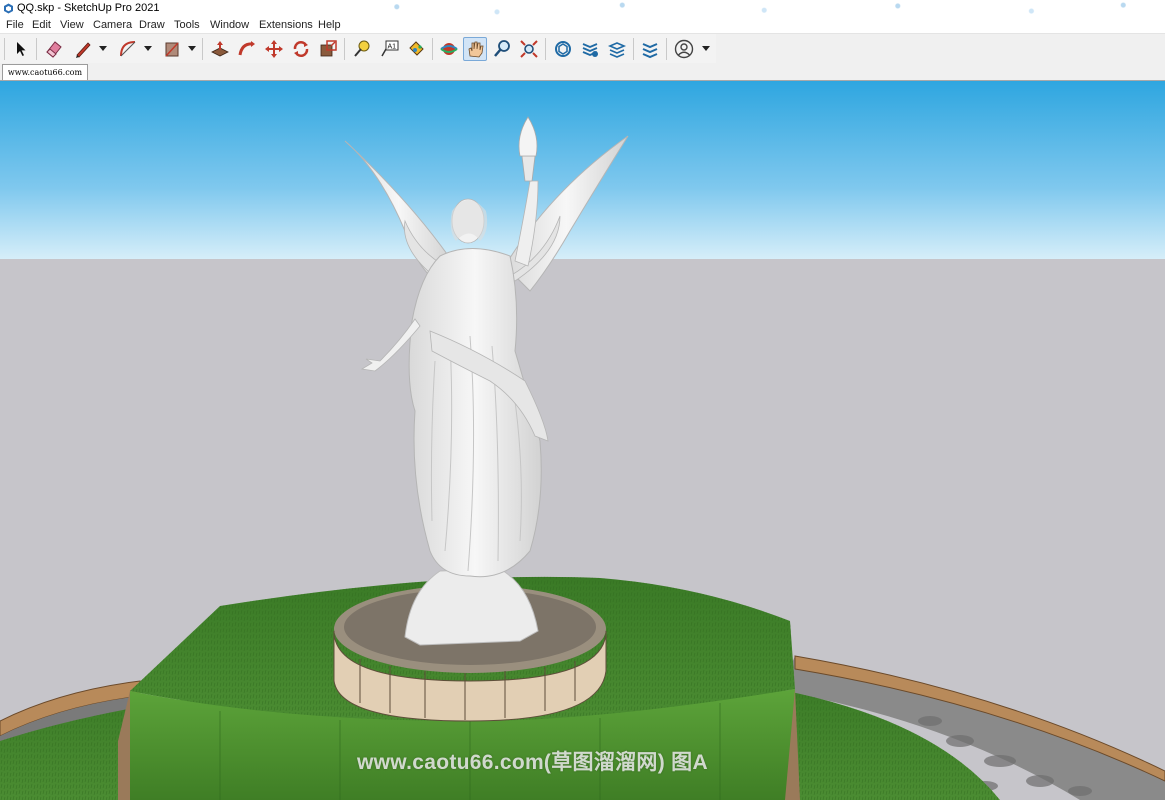 This screenshot has width=1165, height=800. I want to click on title-bar: QQ.skp - SketchUp Pro 2021, so click(582, 8).